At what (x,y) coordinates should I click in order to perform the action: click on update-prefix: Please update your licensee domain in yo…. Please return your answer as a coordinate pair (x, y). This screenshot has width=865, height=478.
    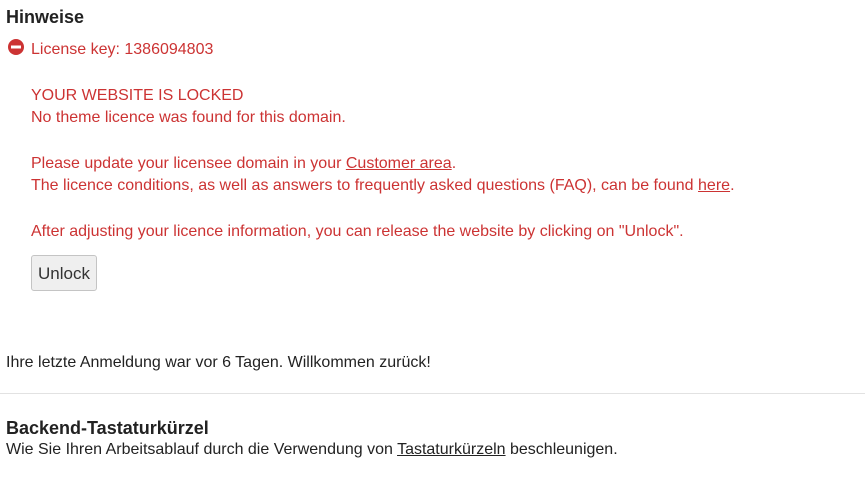
    Looking at the image, I should click on (188, 163).